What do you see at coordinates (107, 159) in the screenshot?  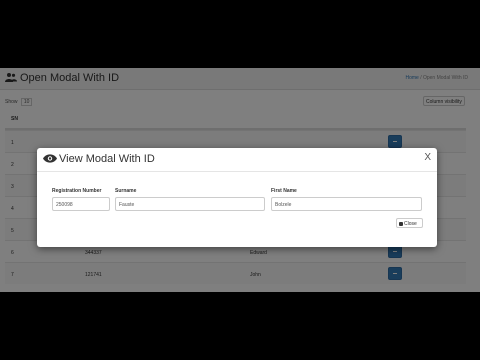 I see `modal-title-text: View Modal With ID` at bounding box center [107, 159].